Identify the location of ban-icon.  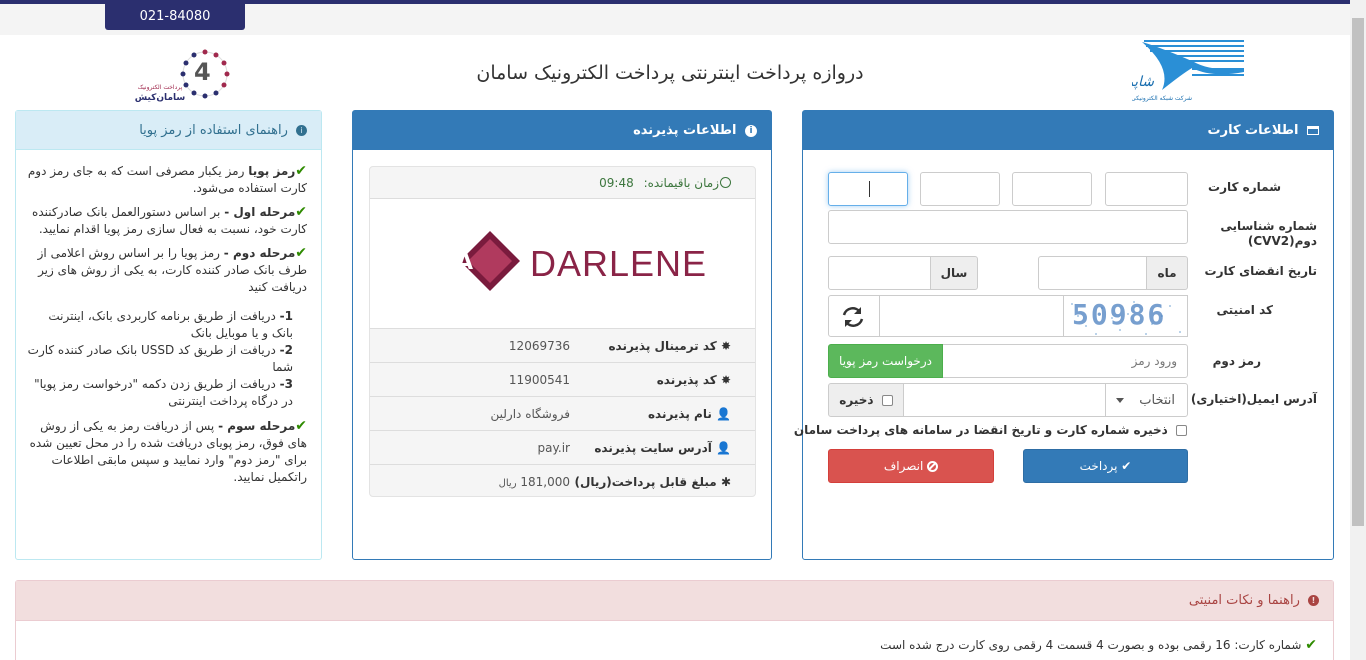
(933, 466).